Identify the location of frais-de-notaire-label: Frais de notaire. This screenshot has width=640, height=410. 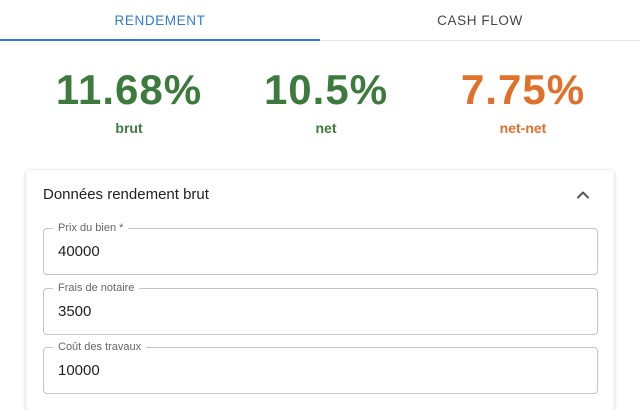
(96, 288).